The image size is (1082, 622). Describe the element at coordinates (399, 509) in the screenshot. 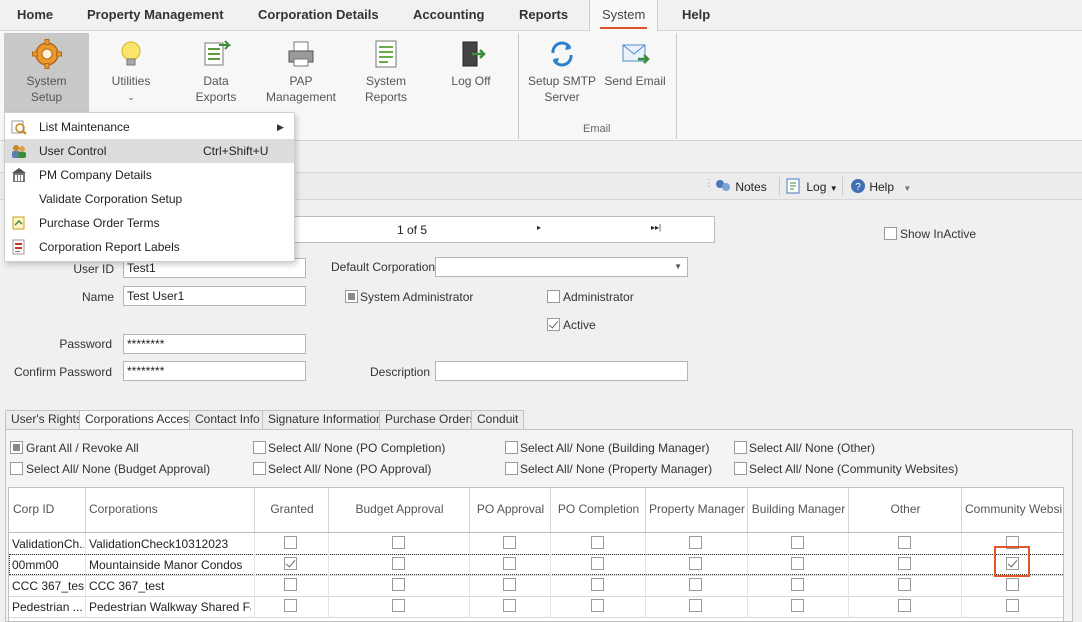

I see `column-header: Budget Approval` at that location.